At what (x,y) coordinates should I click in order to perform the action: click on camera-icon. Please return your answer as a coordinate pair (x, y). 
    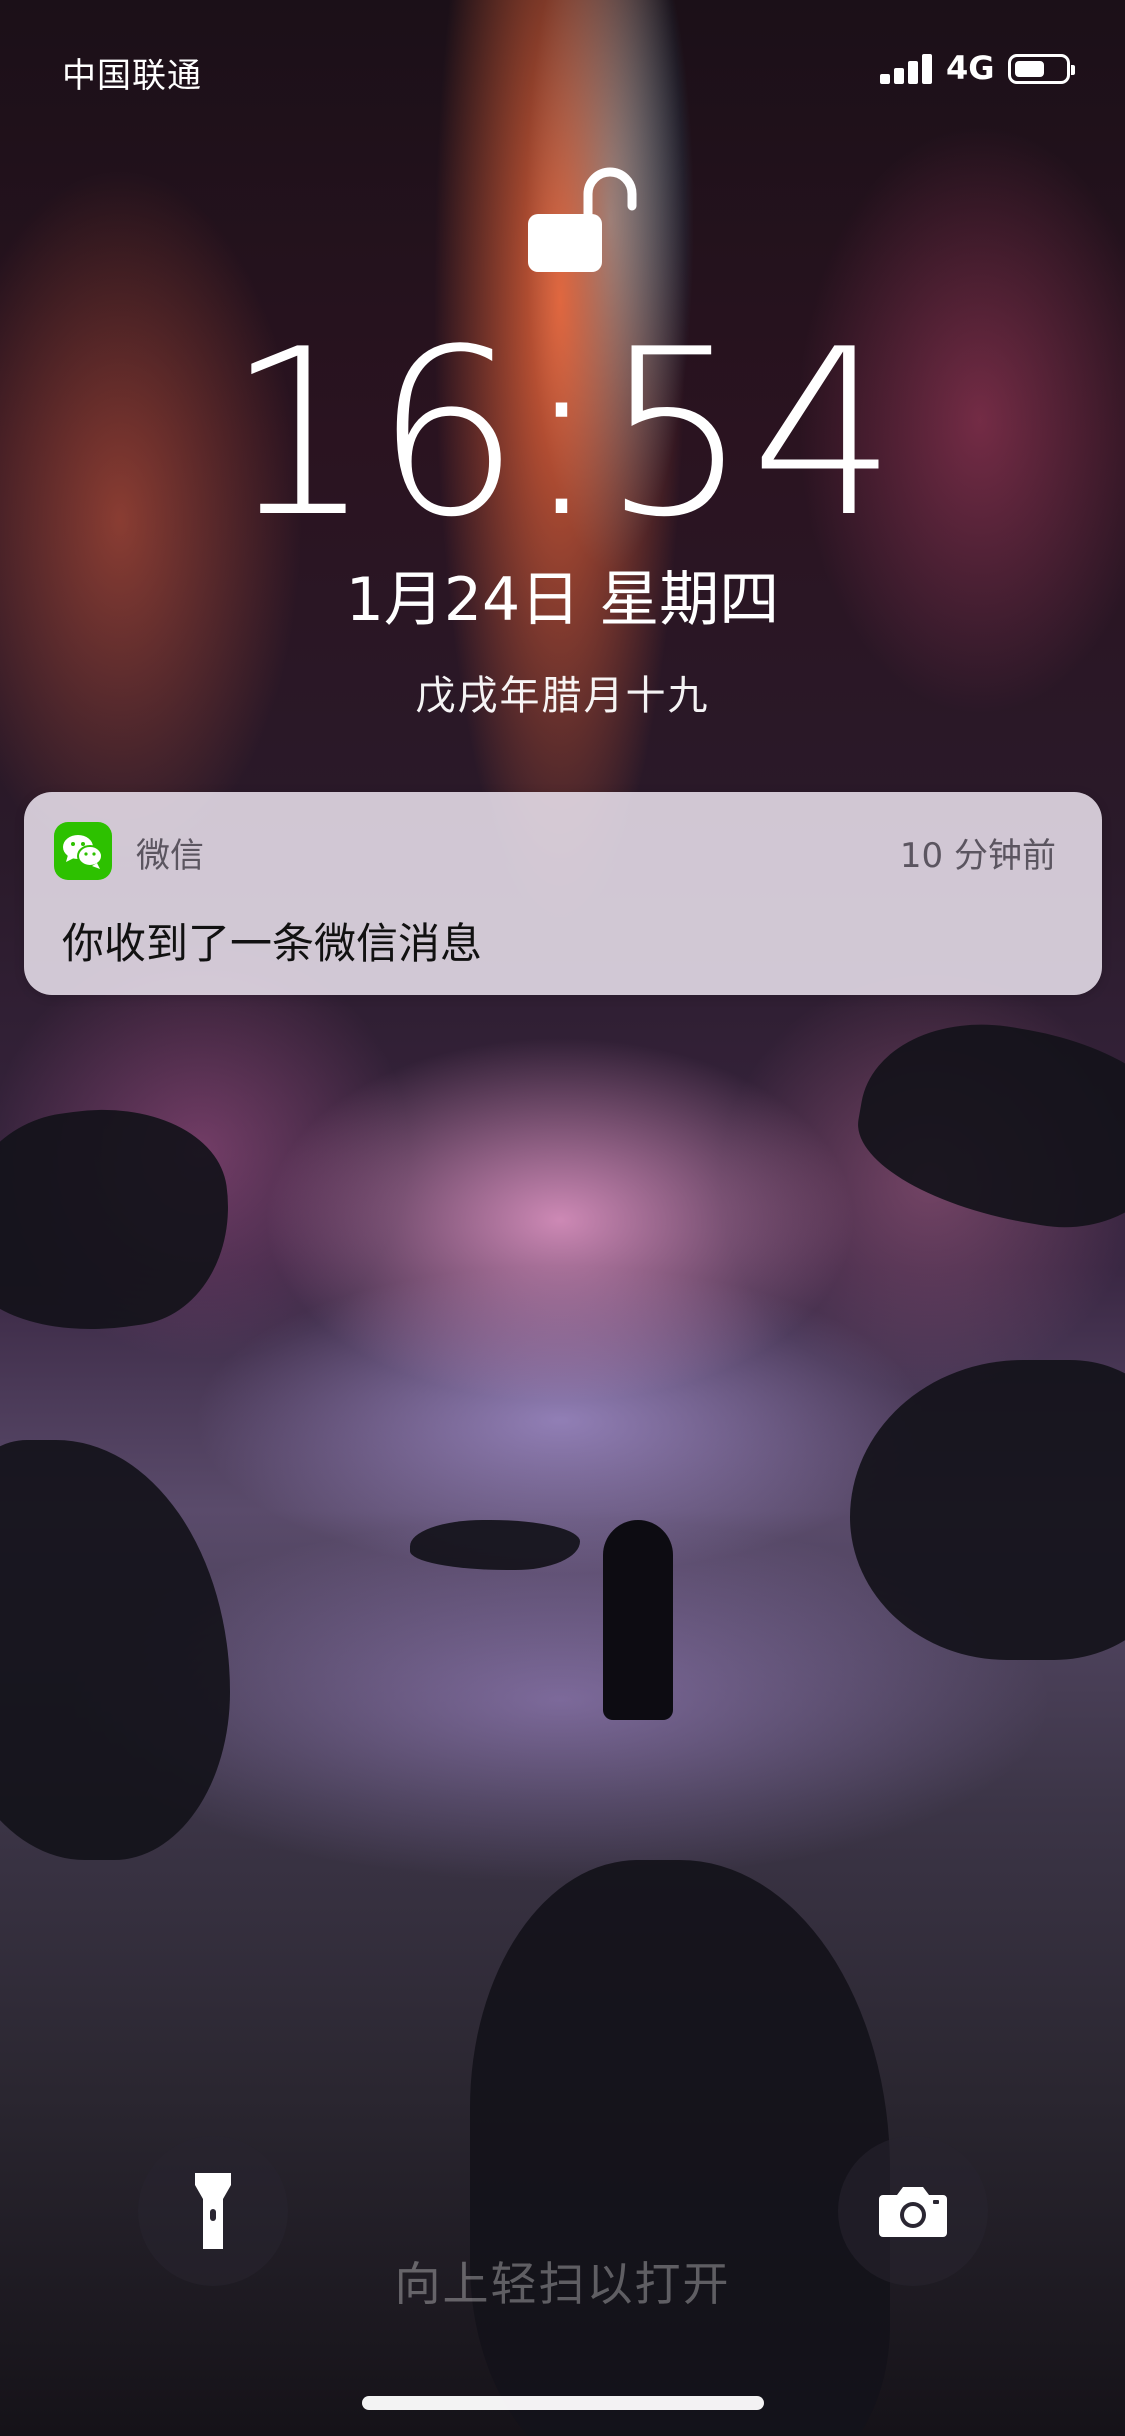
    Looking at the image, I should click on (913, 2212).